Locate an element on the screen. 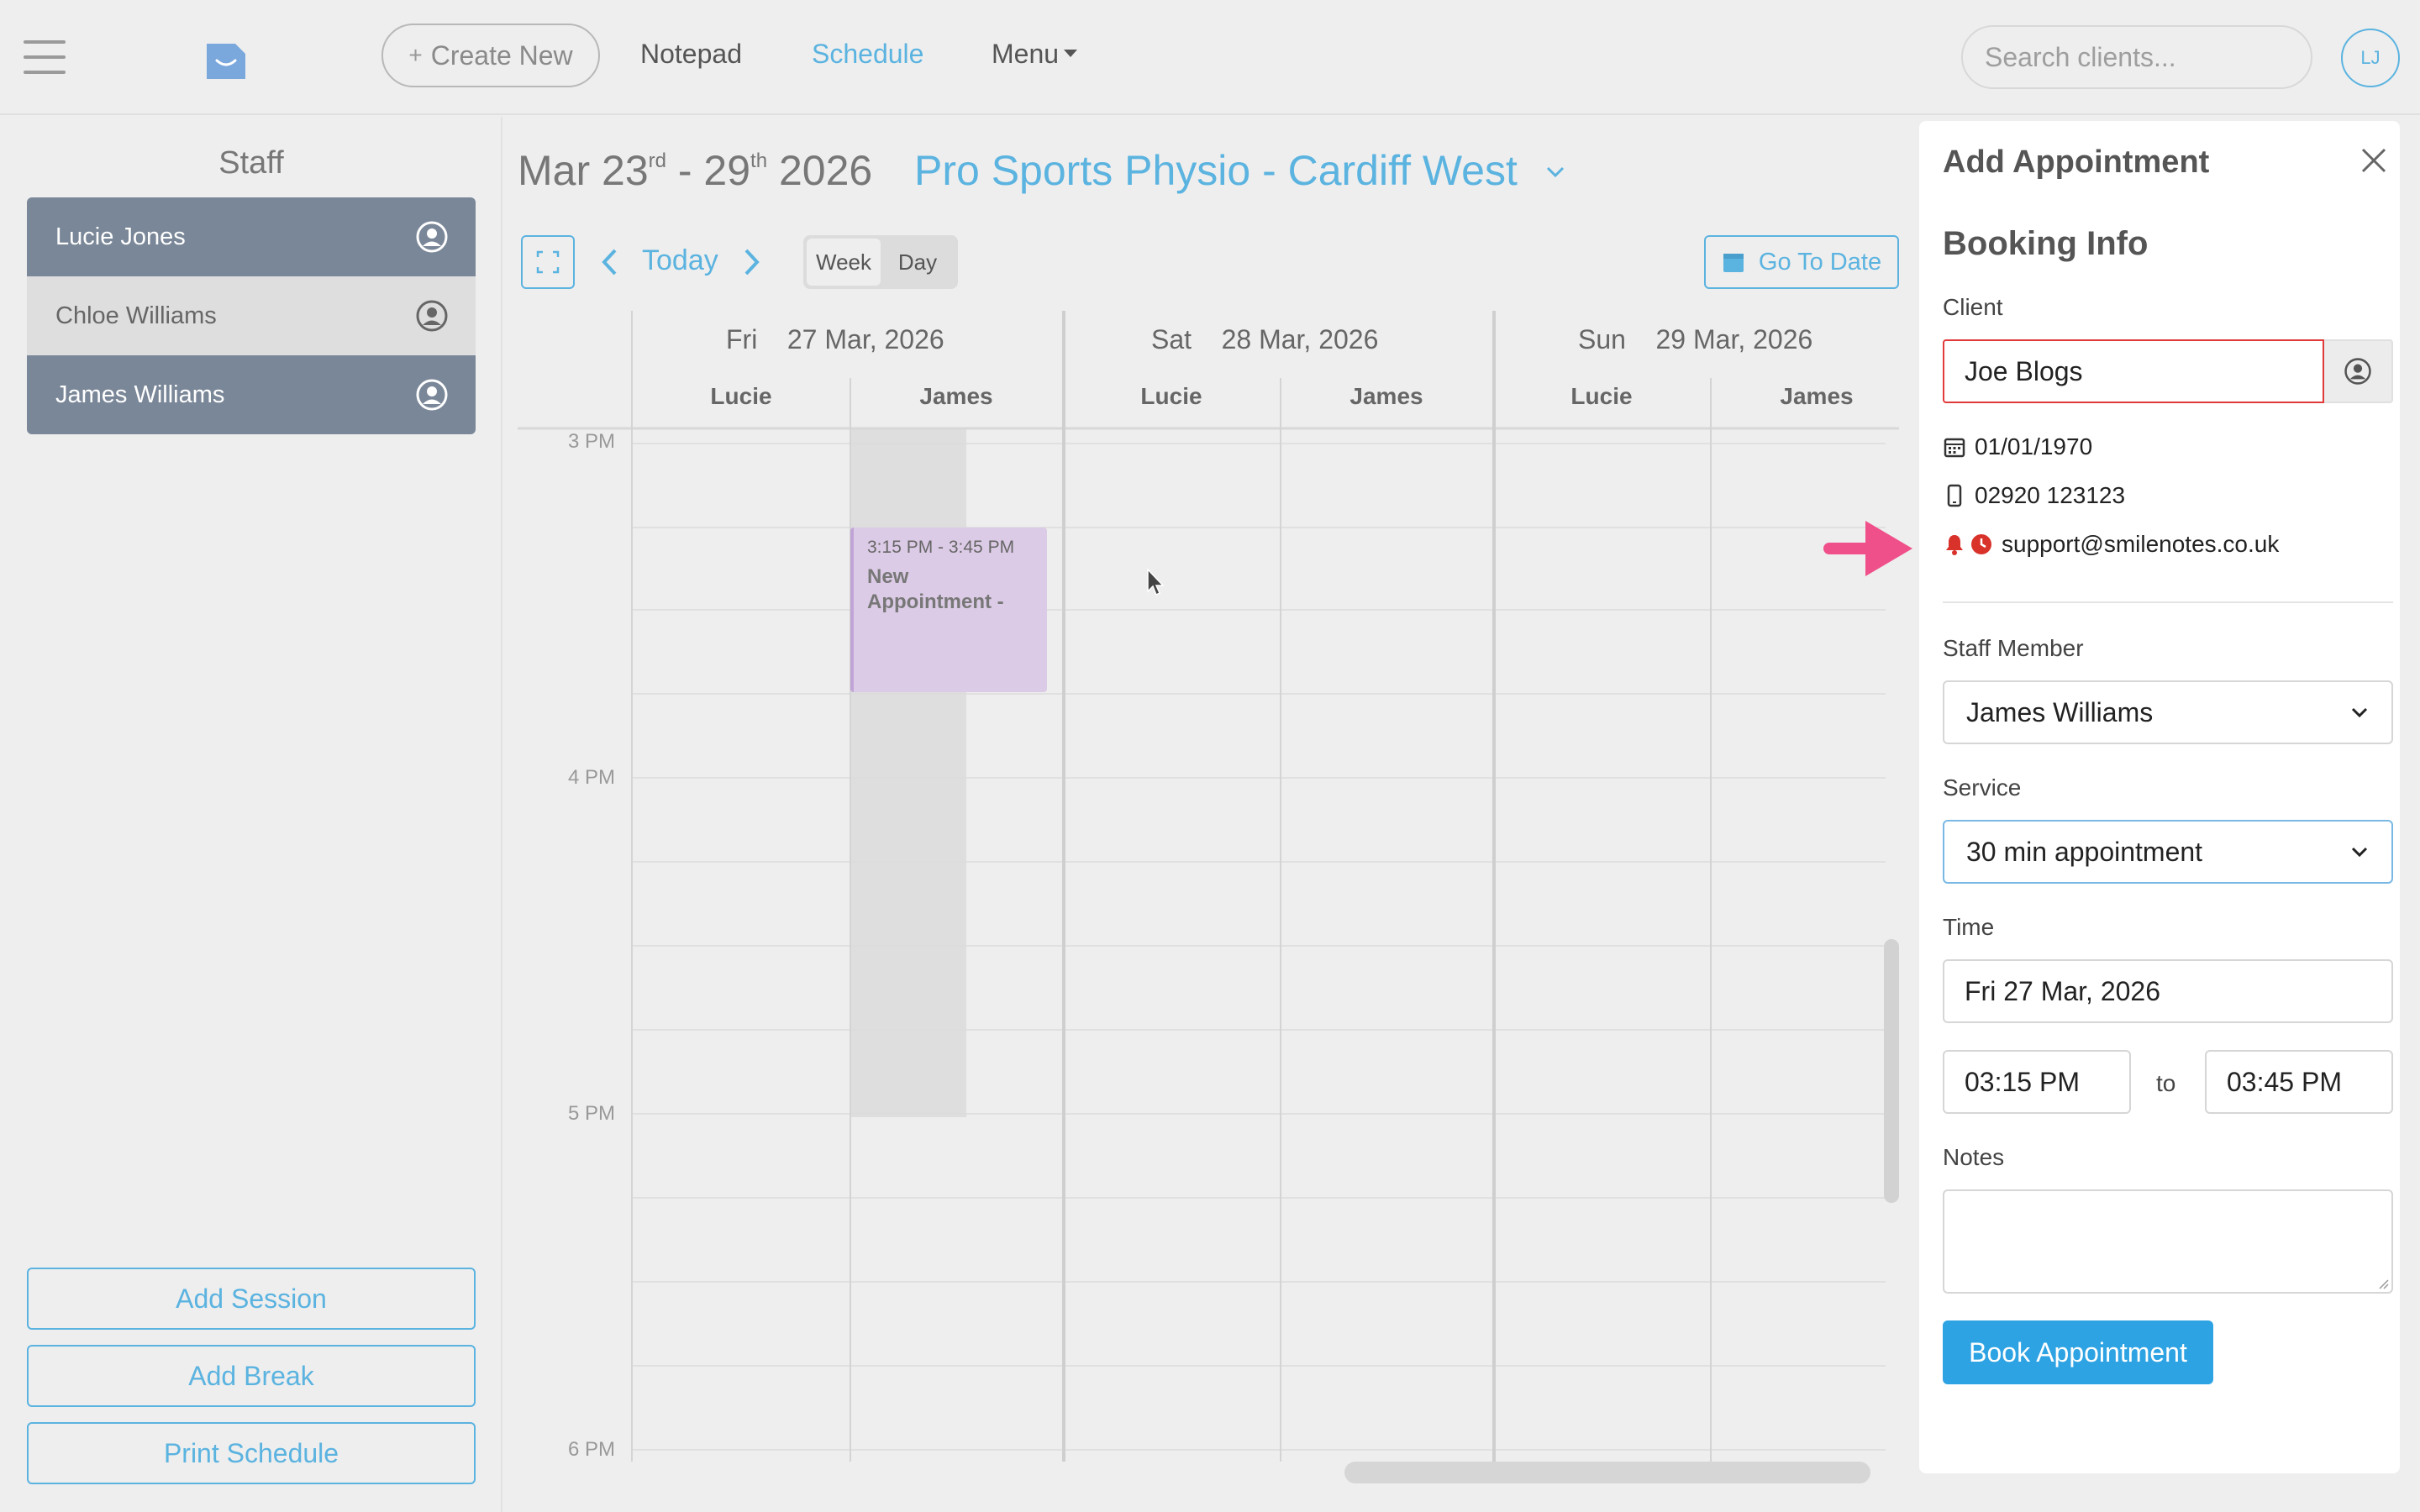 This screenshot has height=1512, width=2420. client-profile-button is located at coordinates (2358, 371).